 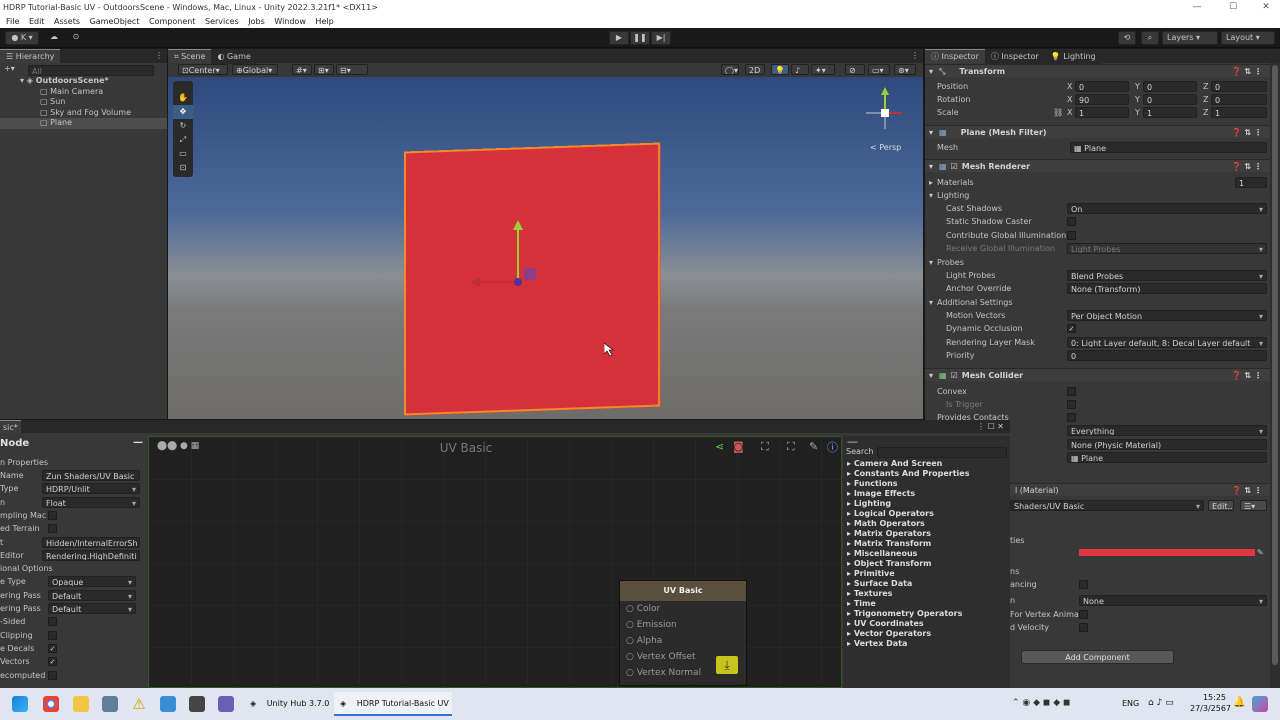 What do you see at coordinates (92, 582) in the screenshot?
I see `property-field: Opaque` at bounding box center [92, 582].